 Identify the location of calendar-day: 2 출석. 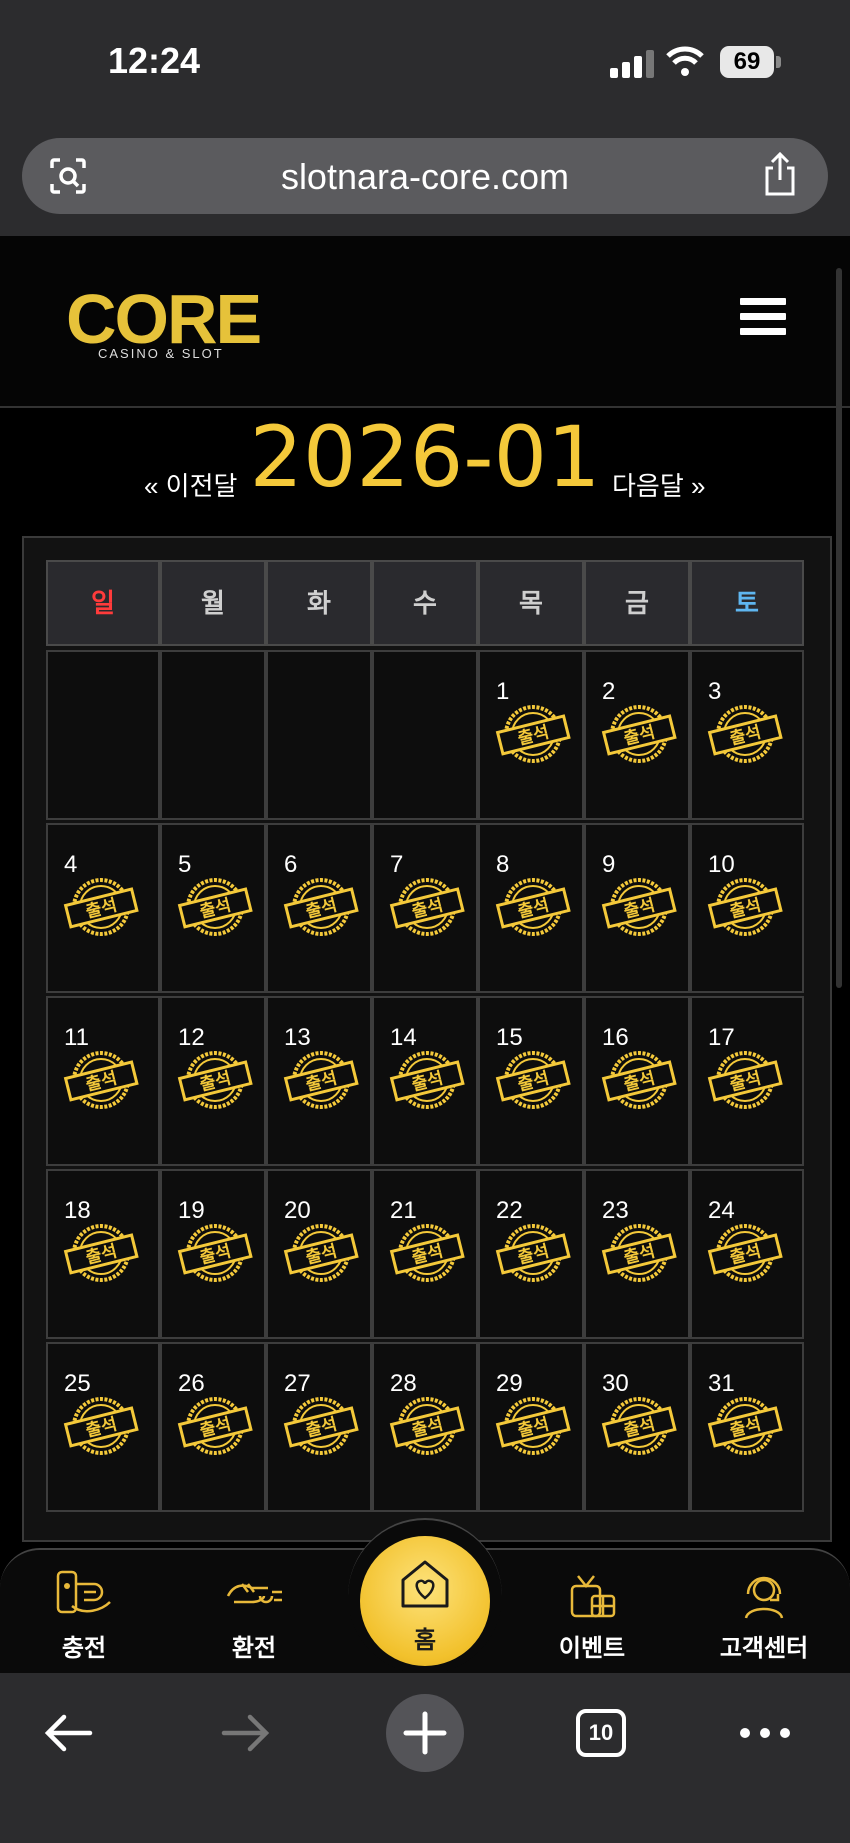
(637, 735).